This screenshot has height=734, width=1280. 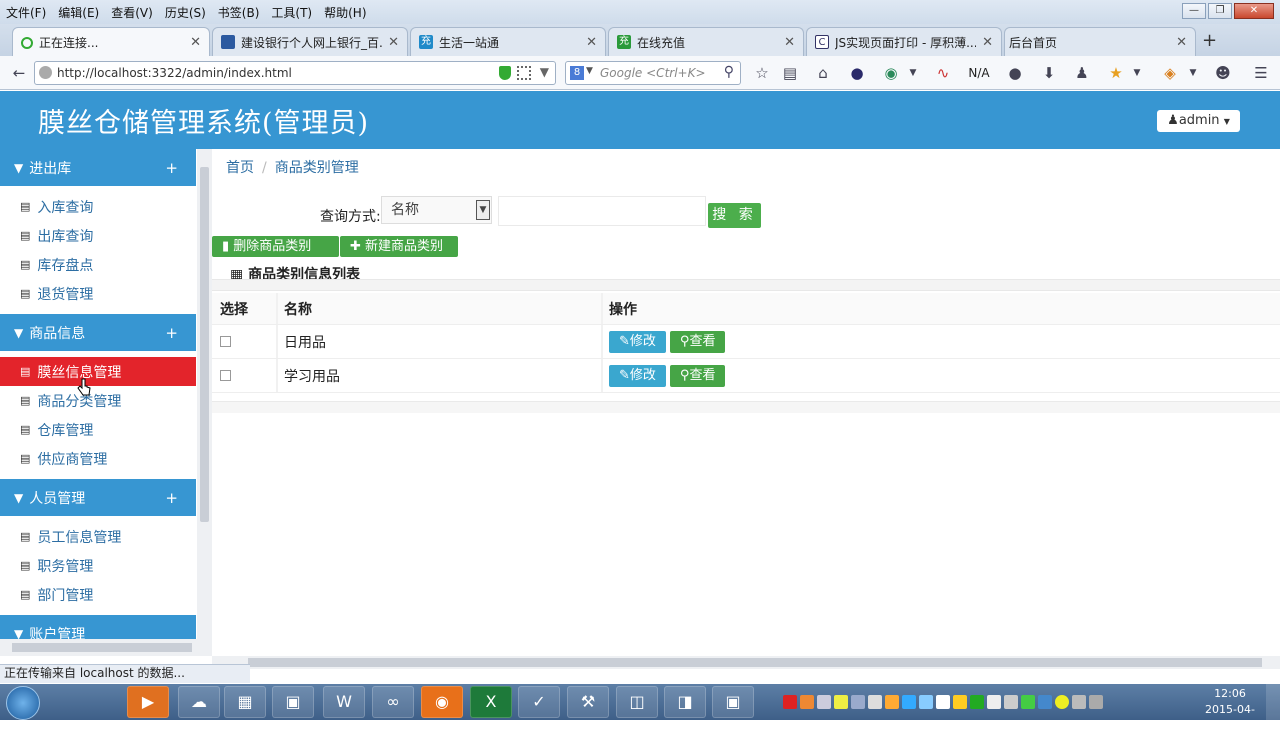 I want to click on select-arrow-icon: ▼, so click(x=483, y=210).